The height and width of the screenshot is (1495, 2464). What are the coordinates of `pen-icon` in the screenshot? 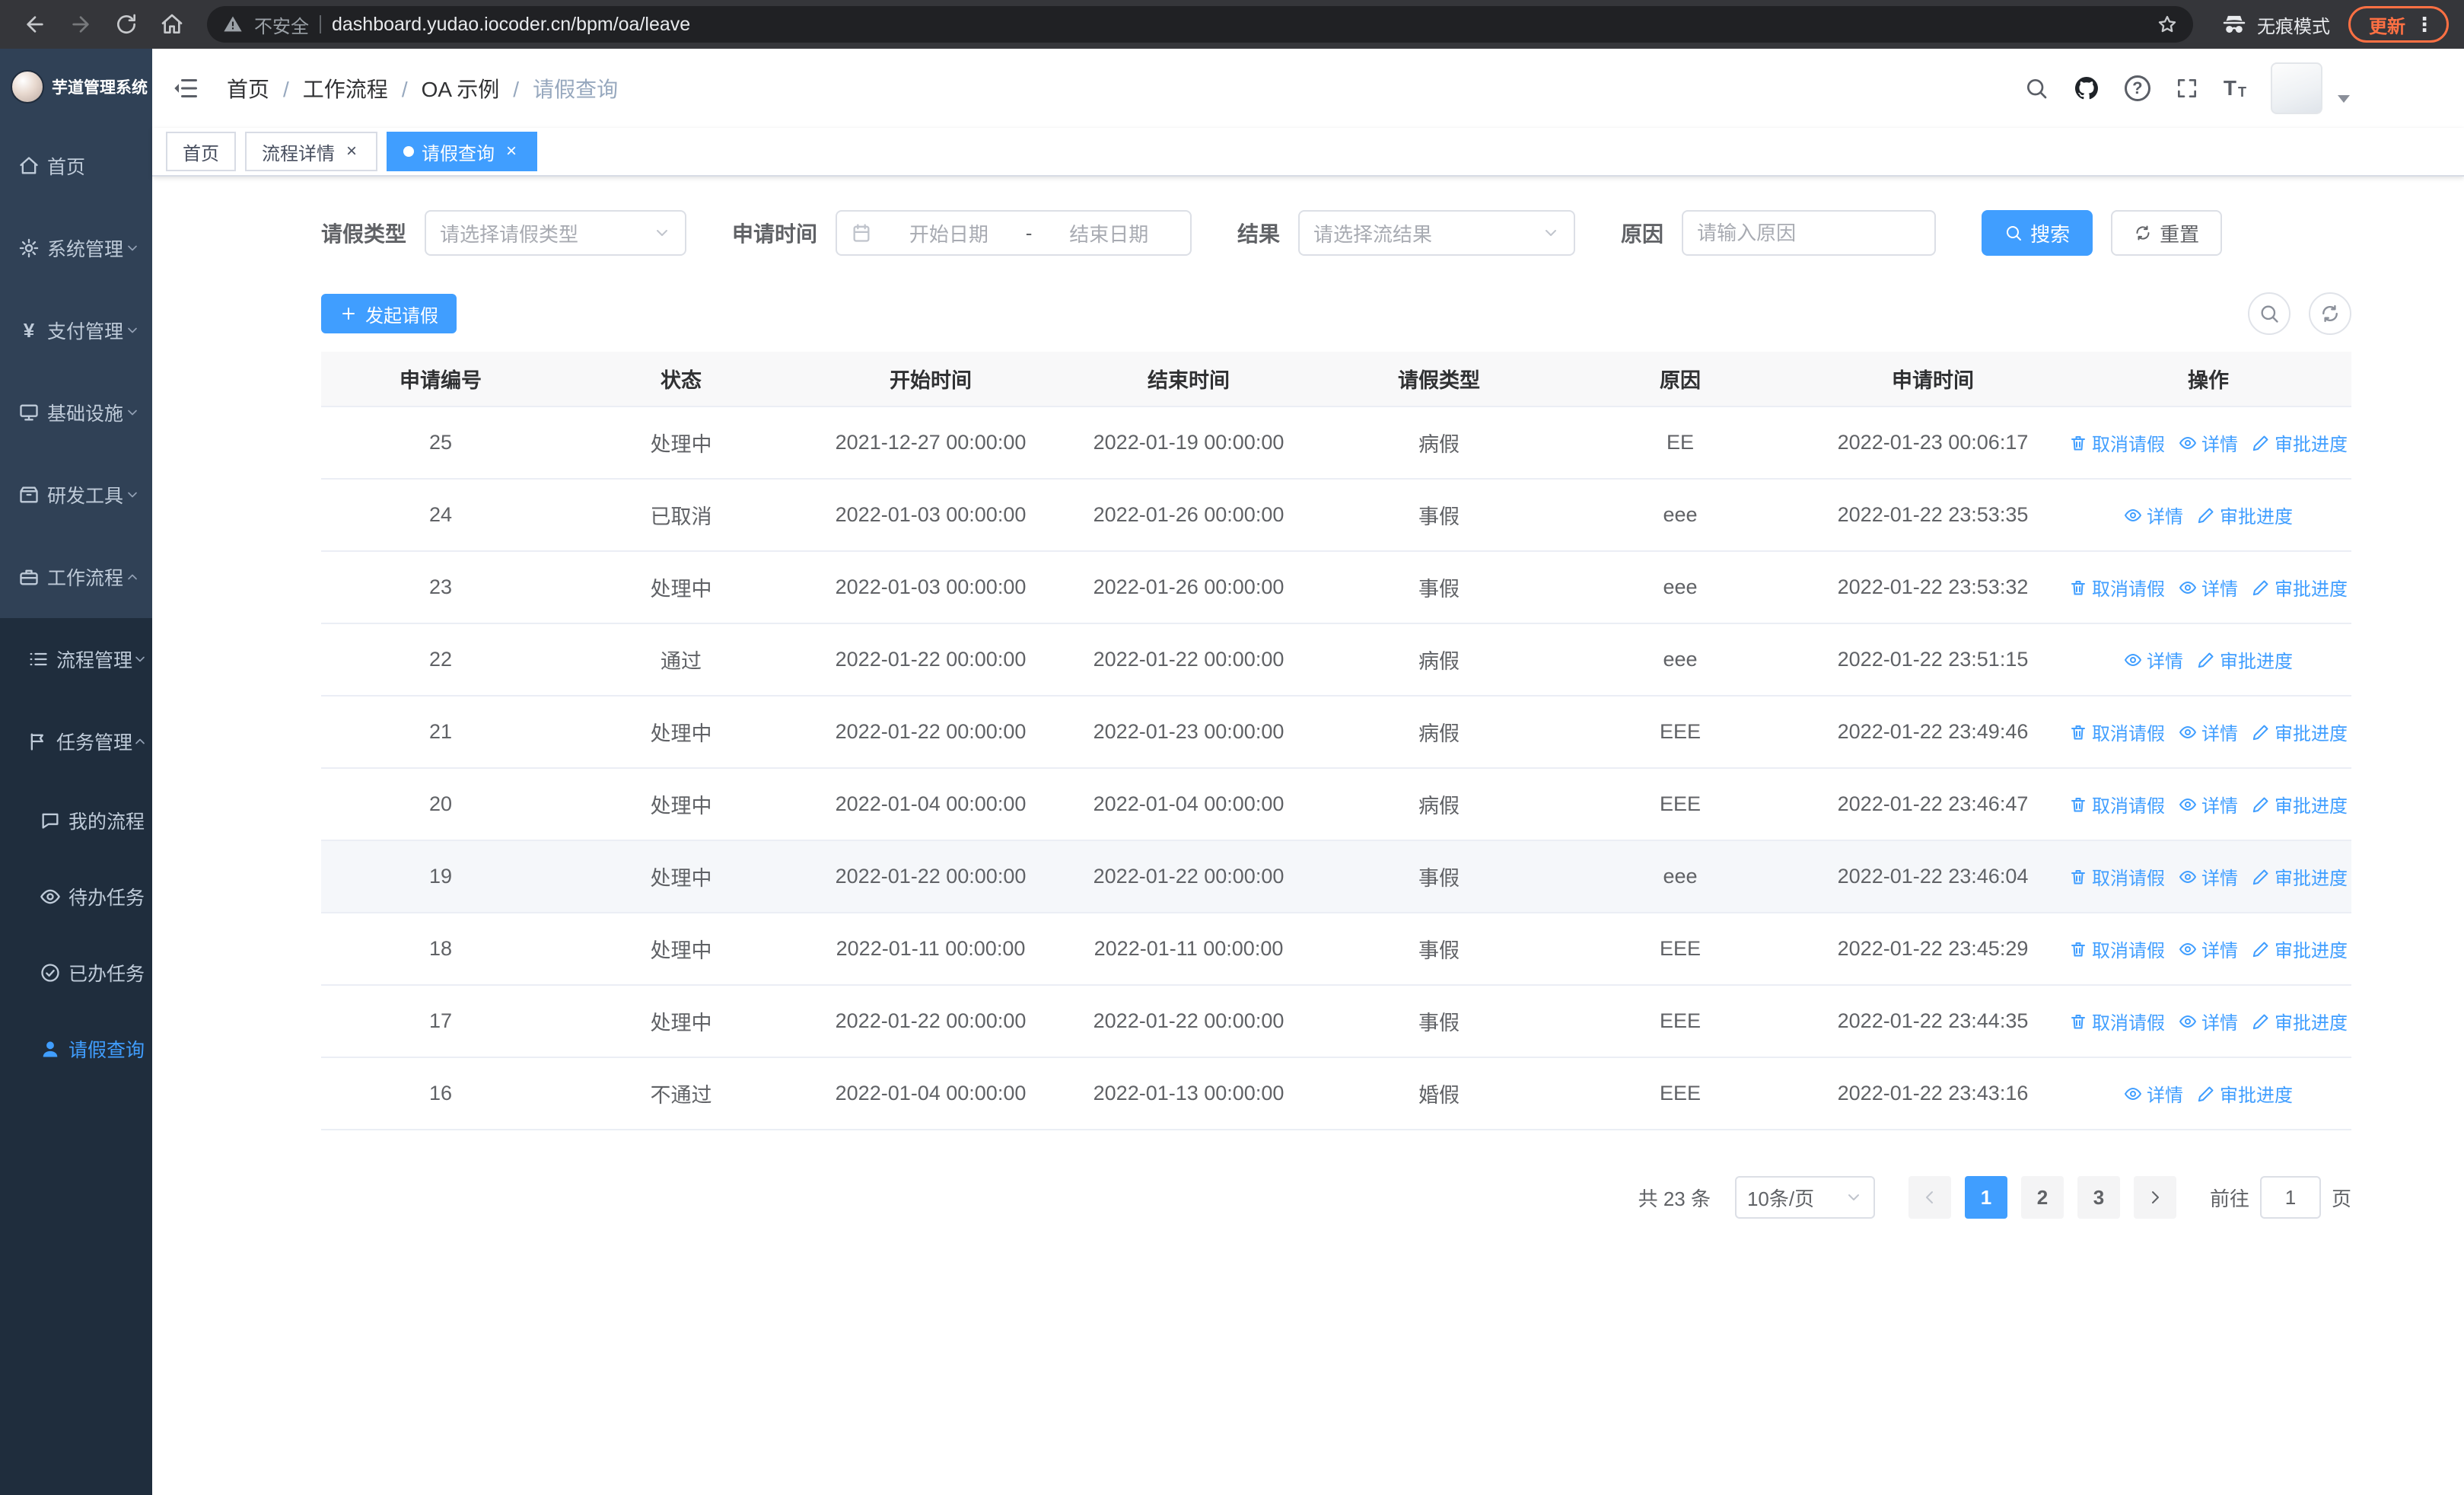 It's located at (2261, 732).